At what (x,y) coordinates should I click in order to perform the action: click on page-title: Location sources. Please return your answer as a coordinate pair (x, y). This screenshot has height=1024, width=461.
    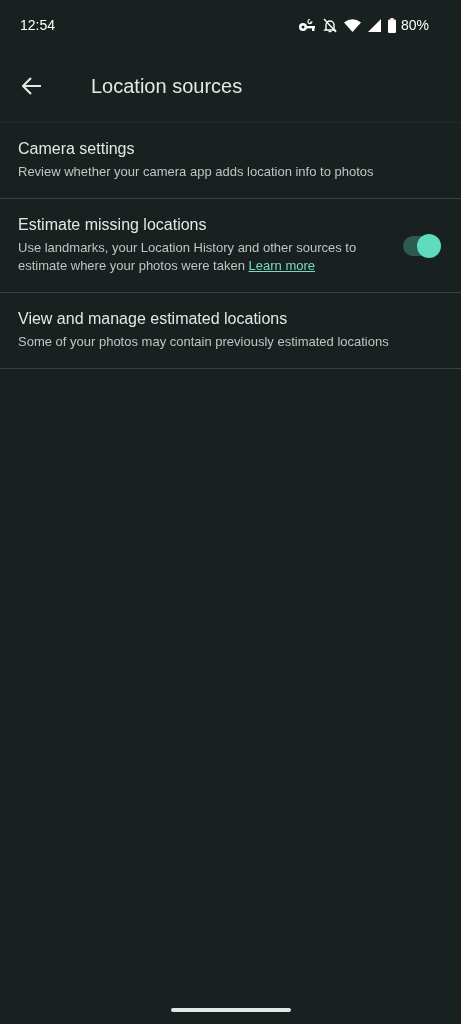
    Looking at the image, I should click on (167, 86).